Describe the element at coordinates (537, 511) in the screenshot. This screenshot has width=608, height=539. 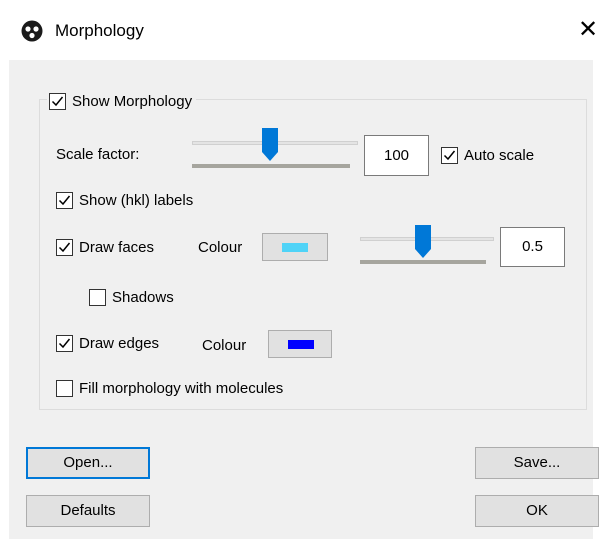
I see `ok-button: OK` at that location.